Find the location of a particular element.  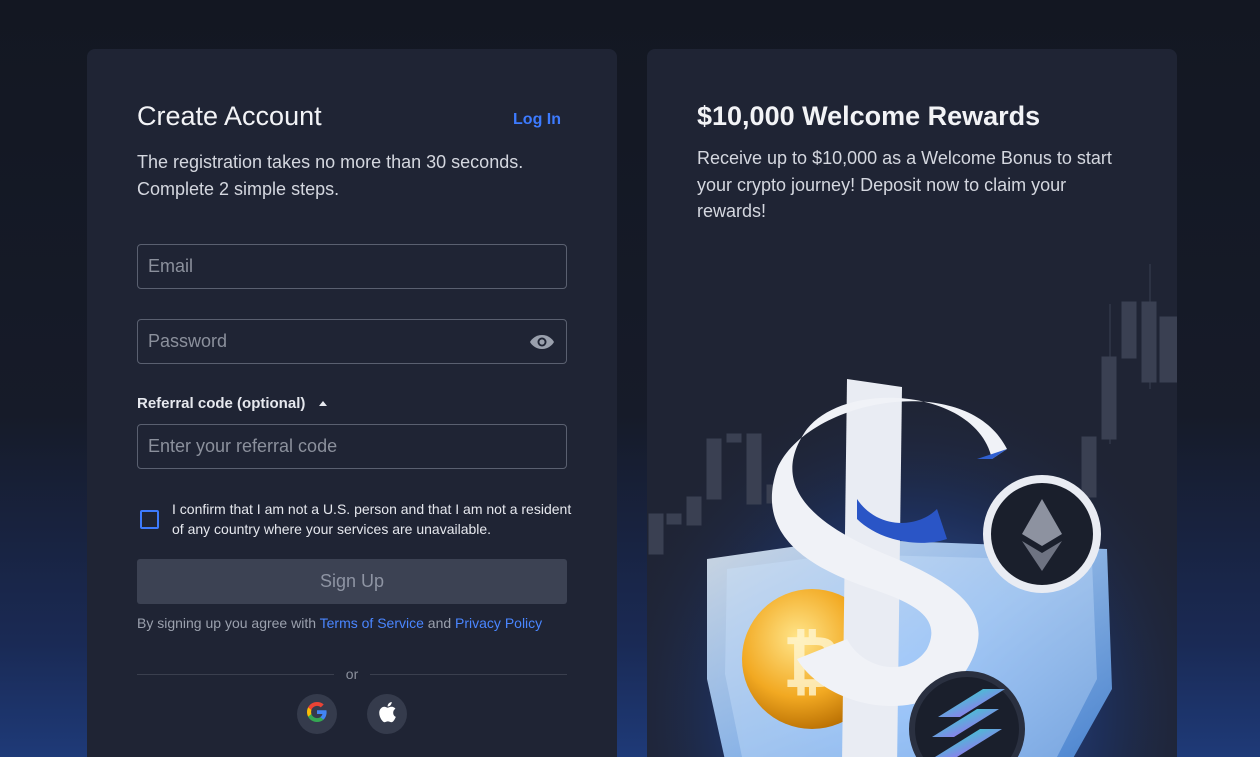

password-input is located at coordinates (352, 341).